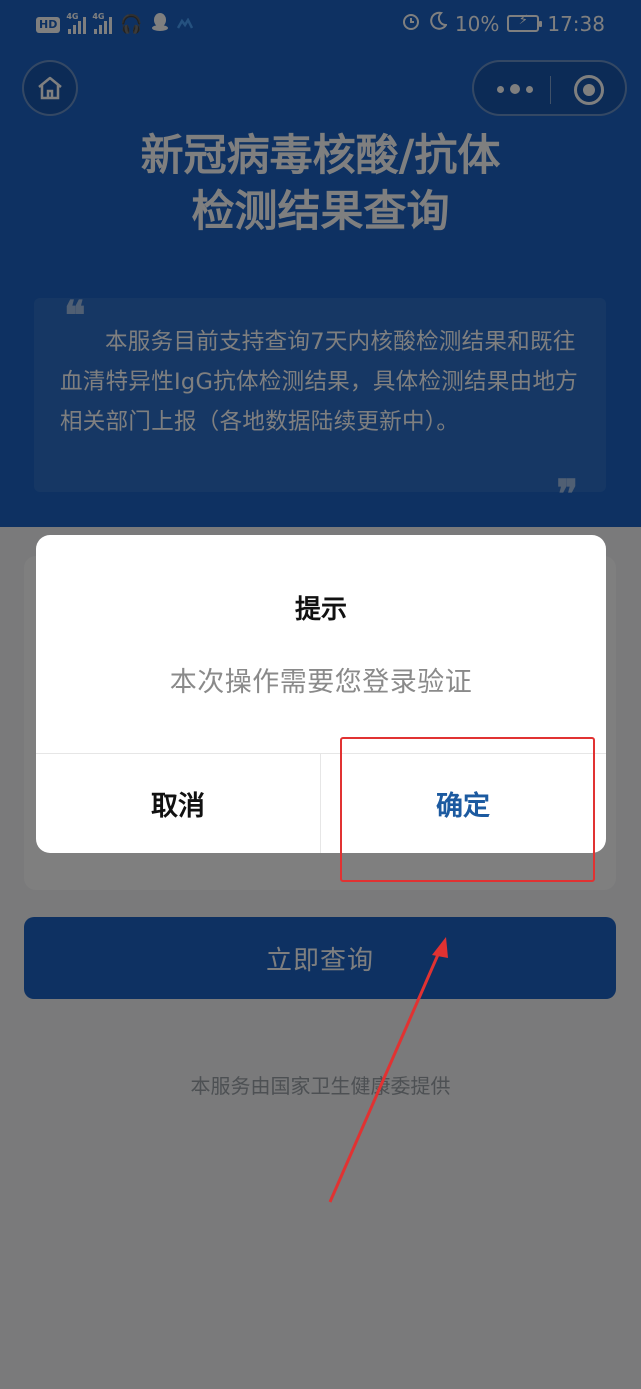 The height and width of the screenshot is (1389, 641). What do you see at coordinates (321, 682) in the screenshot?
I see `dialog-message: 本次操作需要您登录验证` at bounding box center [321, 682].